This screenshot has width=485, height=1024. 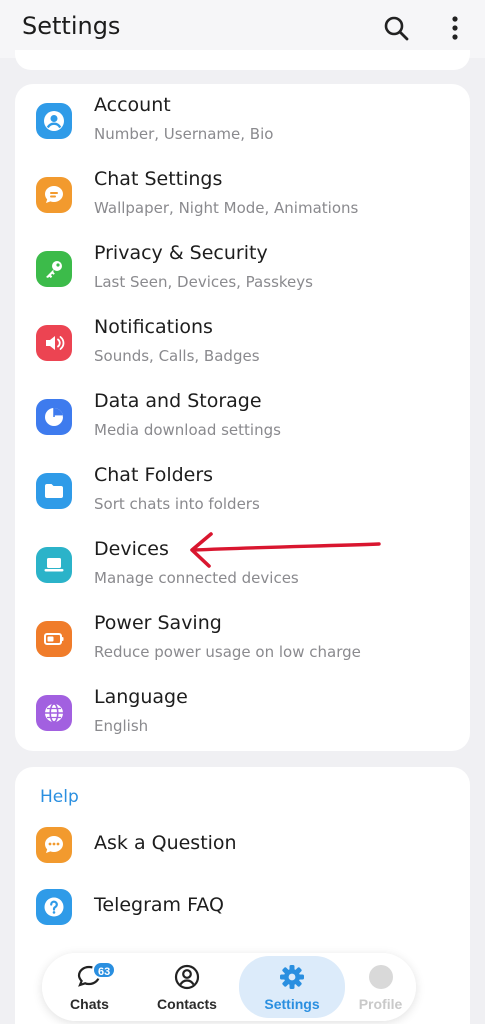 I want to click on bottom-navigation: 63 Chats Contacts Settings Profile, so click(x=229, y=987).